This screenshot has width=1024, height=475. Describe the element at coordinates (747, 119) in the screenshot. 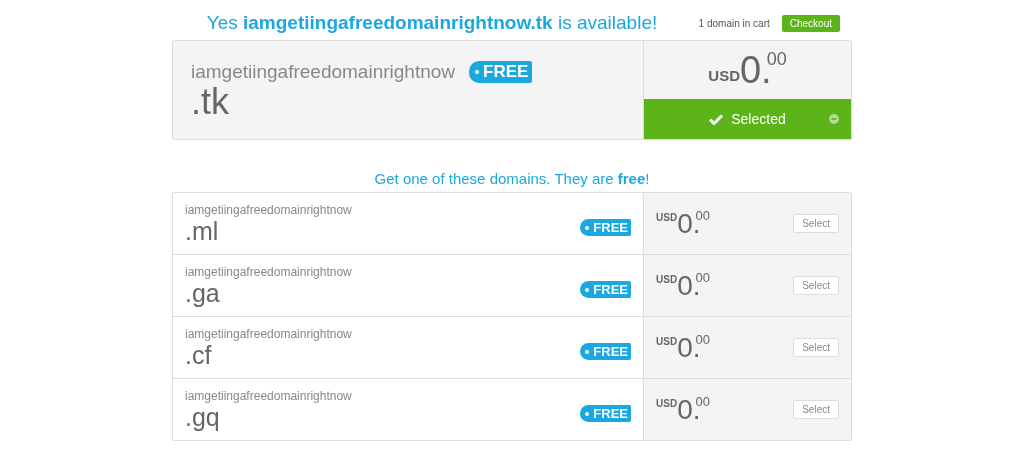

I see `select-button: Selected` at that location.